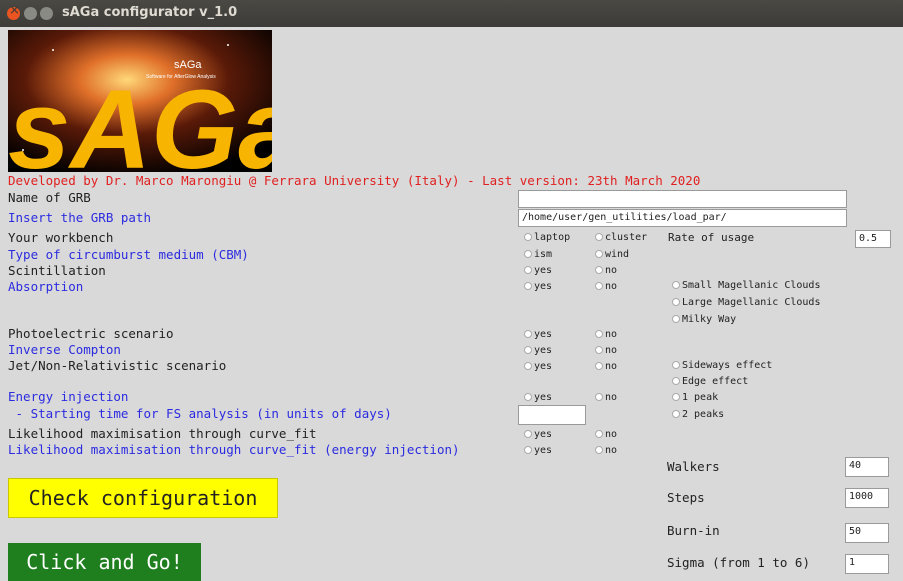 The height and width of the screenshot is (581, 903). What do you see at coordinates (68, 396) in the screenshot?
I see `energy-injection-label: Energy injection` at bounding box center [68, 396].